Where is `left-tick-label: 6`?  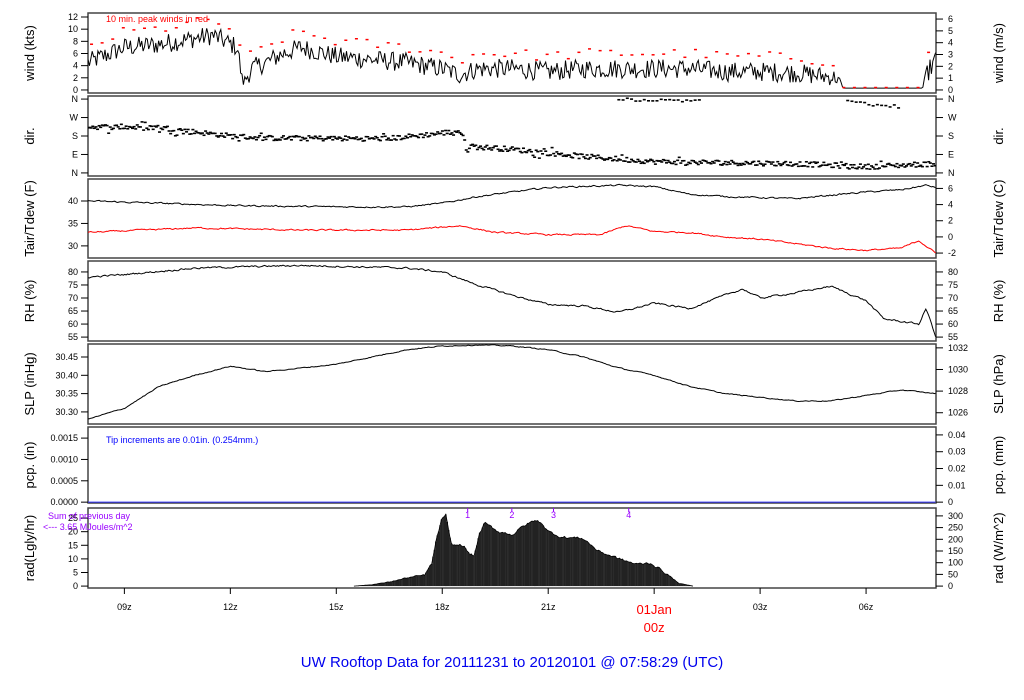
left-tick-label: 6 is located at coordinates (75, 53).